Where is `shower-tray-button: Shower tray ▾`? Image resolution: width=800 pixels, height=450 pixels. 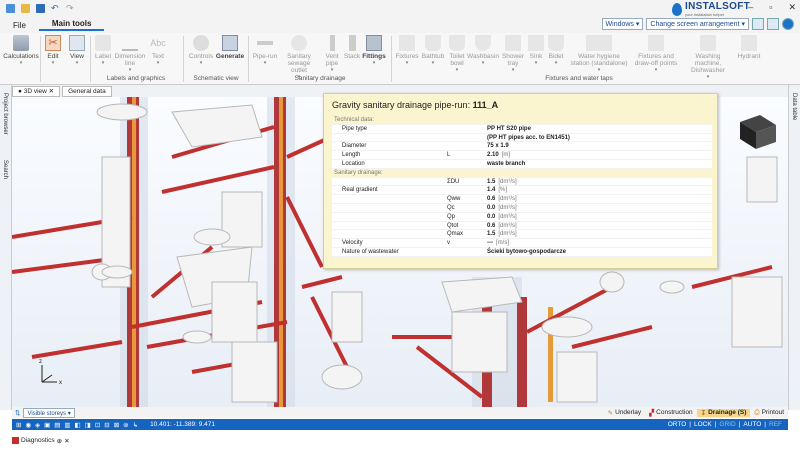
shower-tray-button: Shower tray ▾ is located at coordinates (513, 54).